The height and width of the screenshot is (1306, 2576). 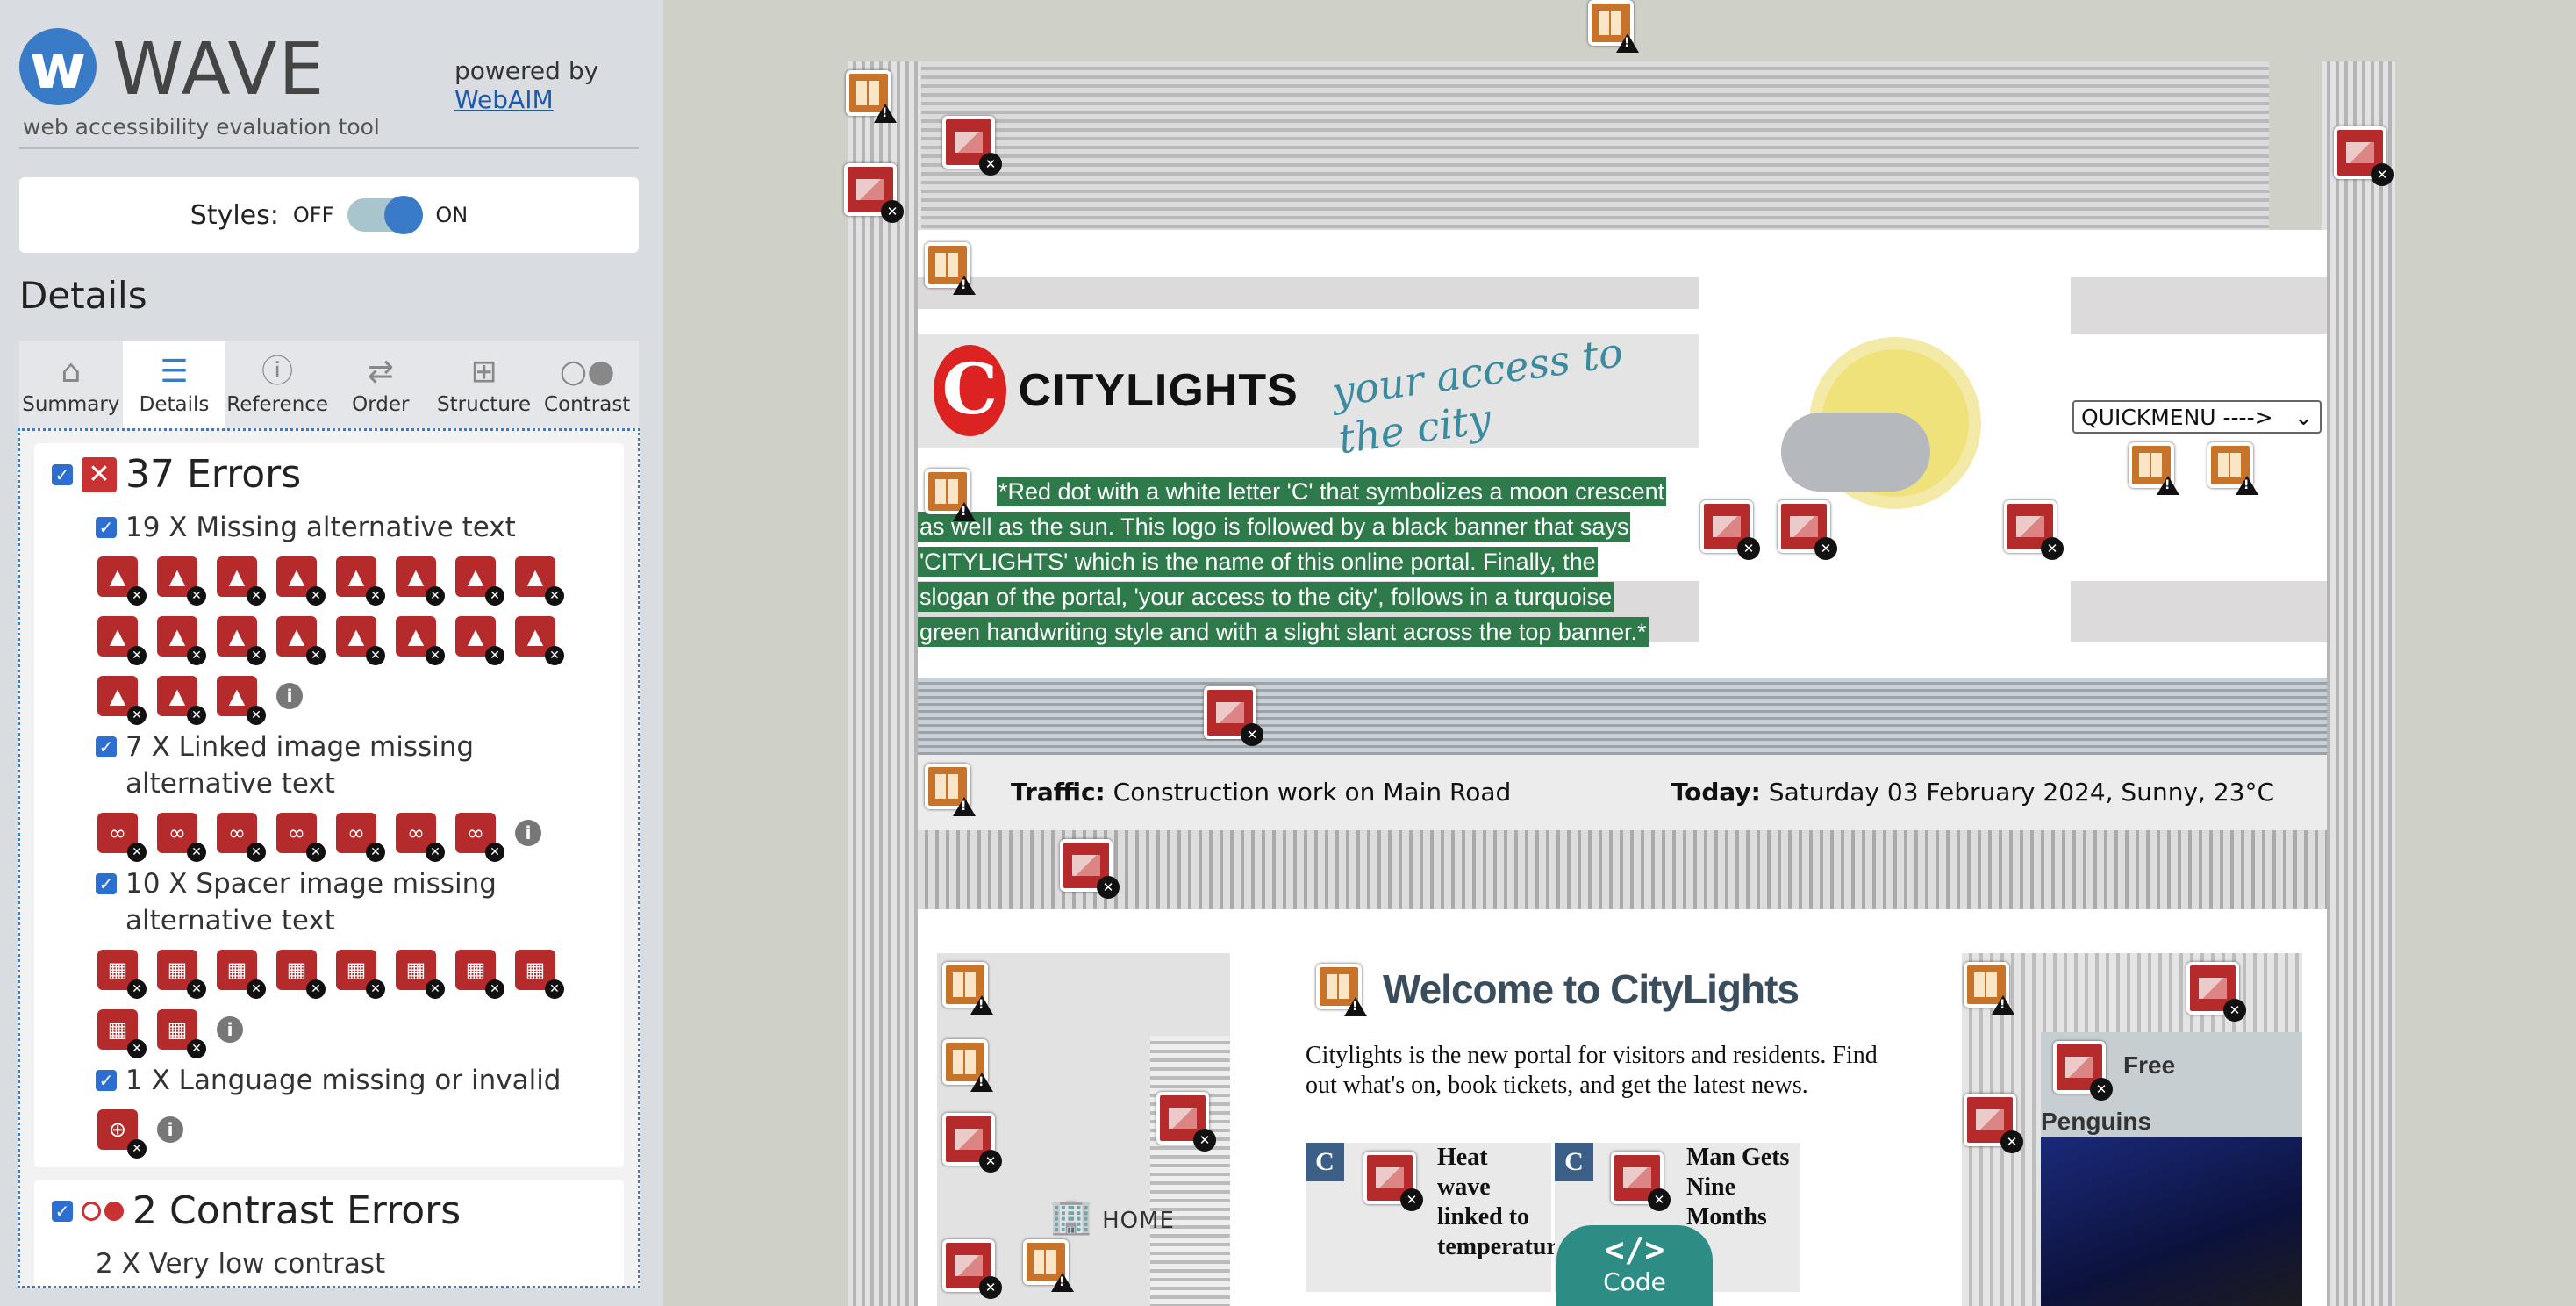 I want to click on link-marker-icon, so click(x=2154, y=468).